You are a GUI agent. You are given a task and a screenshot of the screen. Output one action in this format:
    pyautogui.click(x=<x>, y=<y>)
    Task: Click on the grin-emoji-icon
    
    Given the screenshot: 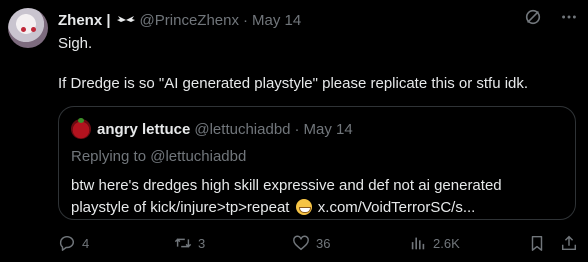 What is the action you would take?
    pyautogui.click(x=303, y=207)
    